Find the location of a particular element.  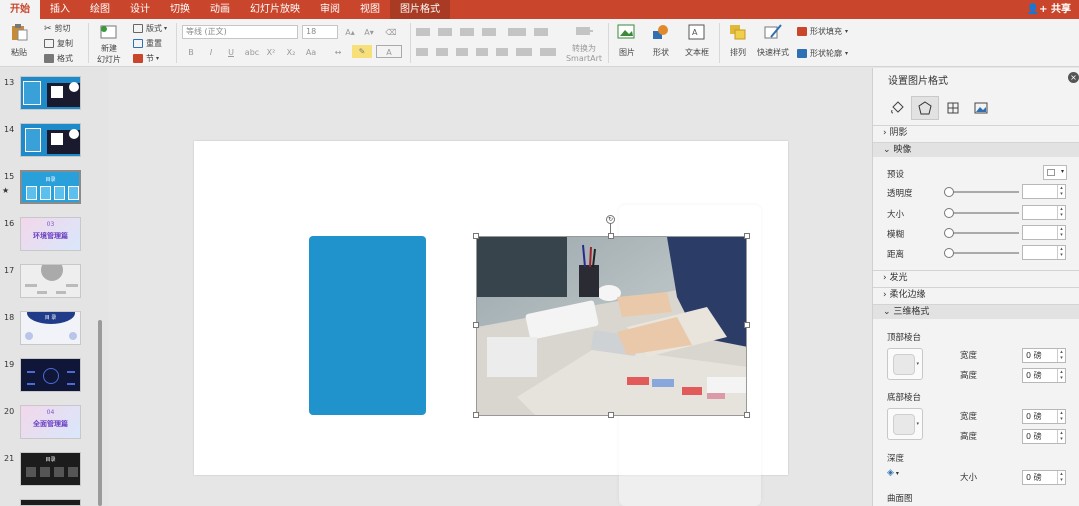

slide-thumbnail: 19 is located at coordinates (50, 378).